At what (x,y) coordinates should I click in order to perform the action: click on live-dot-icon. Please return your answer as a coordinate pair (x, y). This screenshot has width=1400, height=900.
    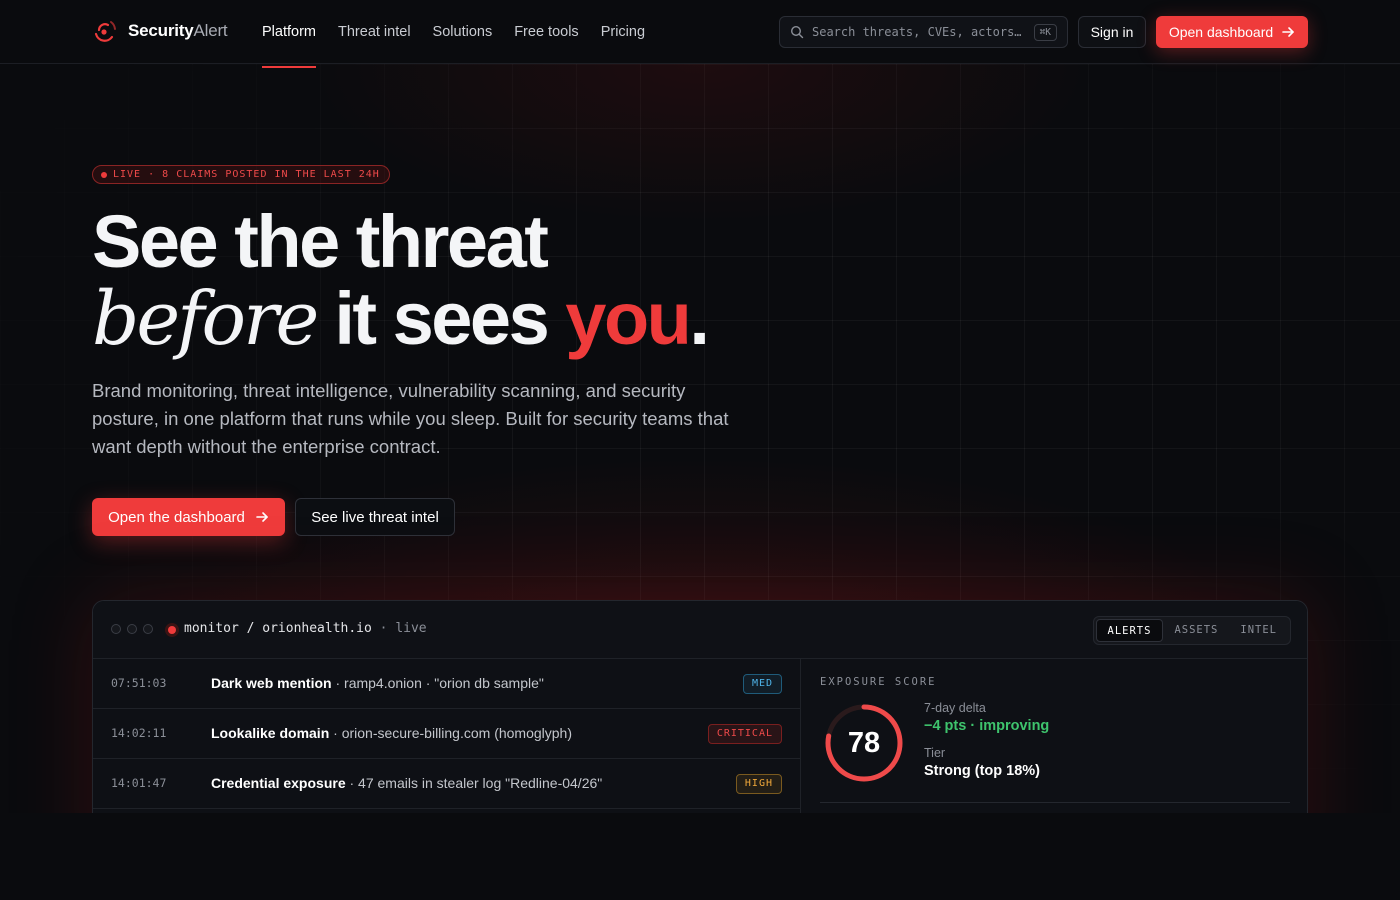
    Looking at the image, I should click on (104, 174).